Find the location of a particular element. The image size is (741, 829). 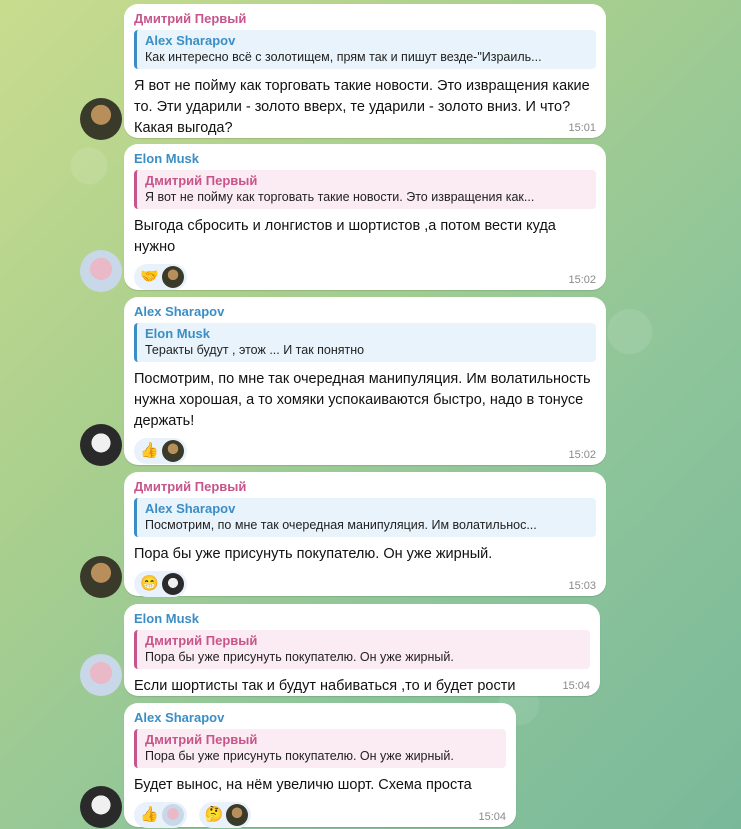

reaction-chip: 🤝 is located at coordinates (160, 277).